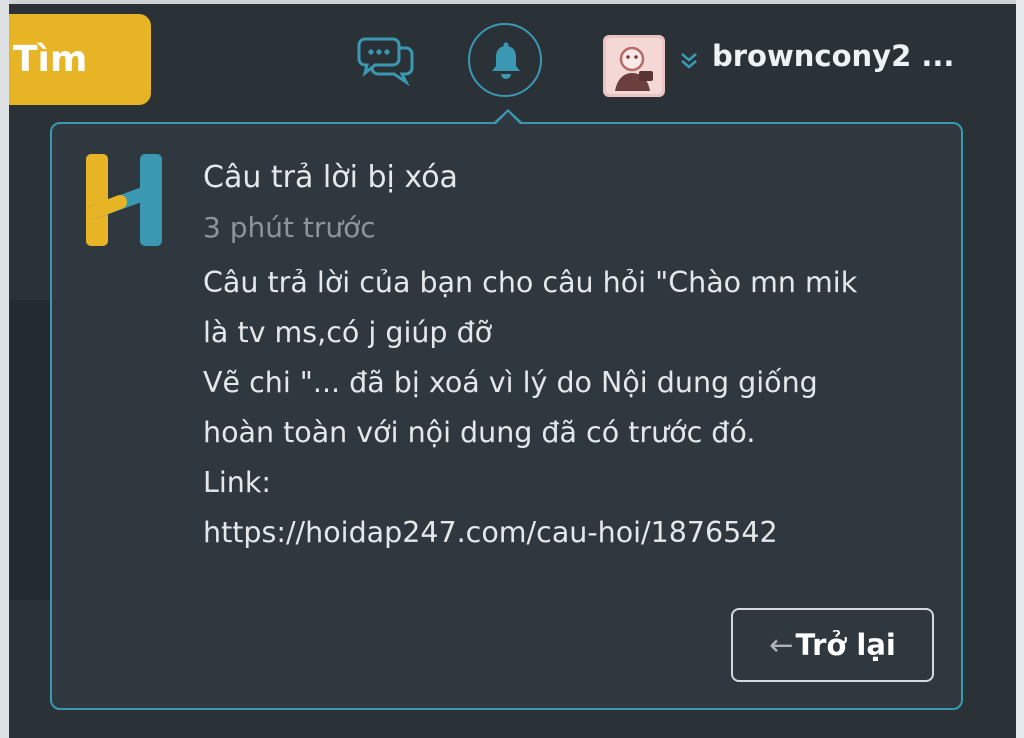 The height and width of the screenshot is (738, 1024). Describe the element at coordinates (689, 62) in the screenshot. I see `chevron-double-down-icon` at that location.